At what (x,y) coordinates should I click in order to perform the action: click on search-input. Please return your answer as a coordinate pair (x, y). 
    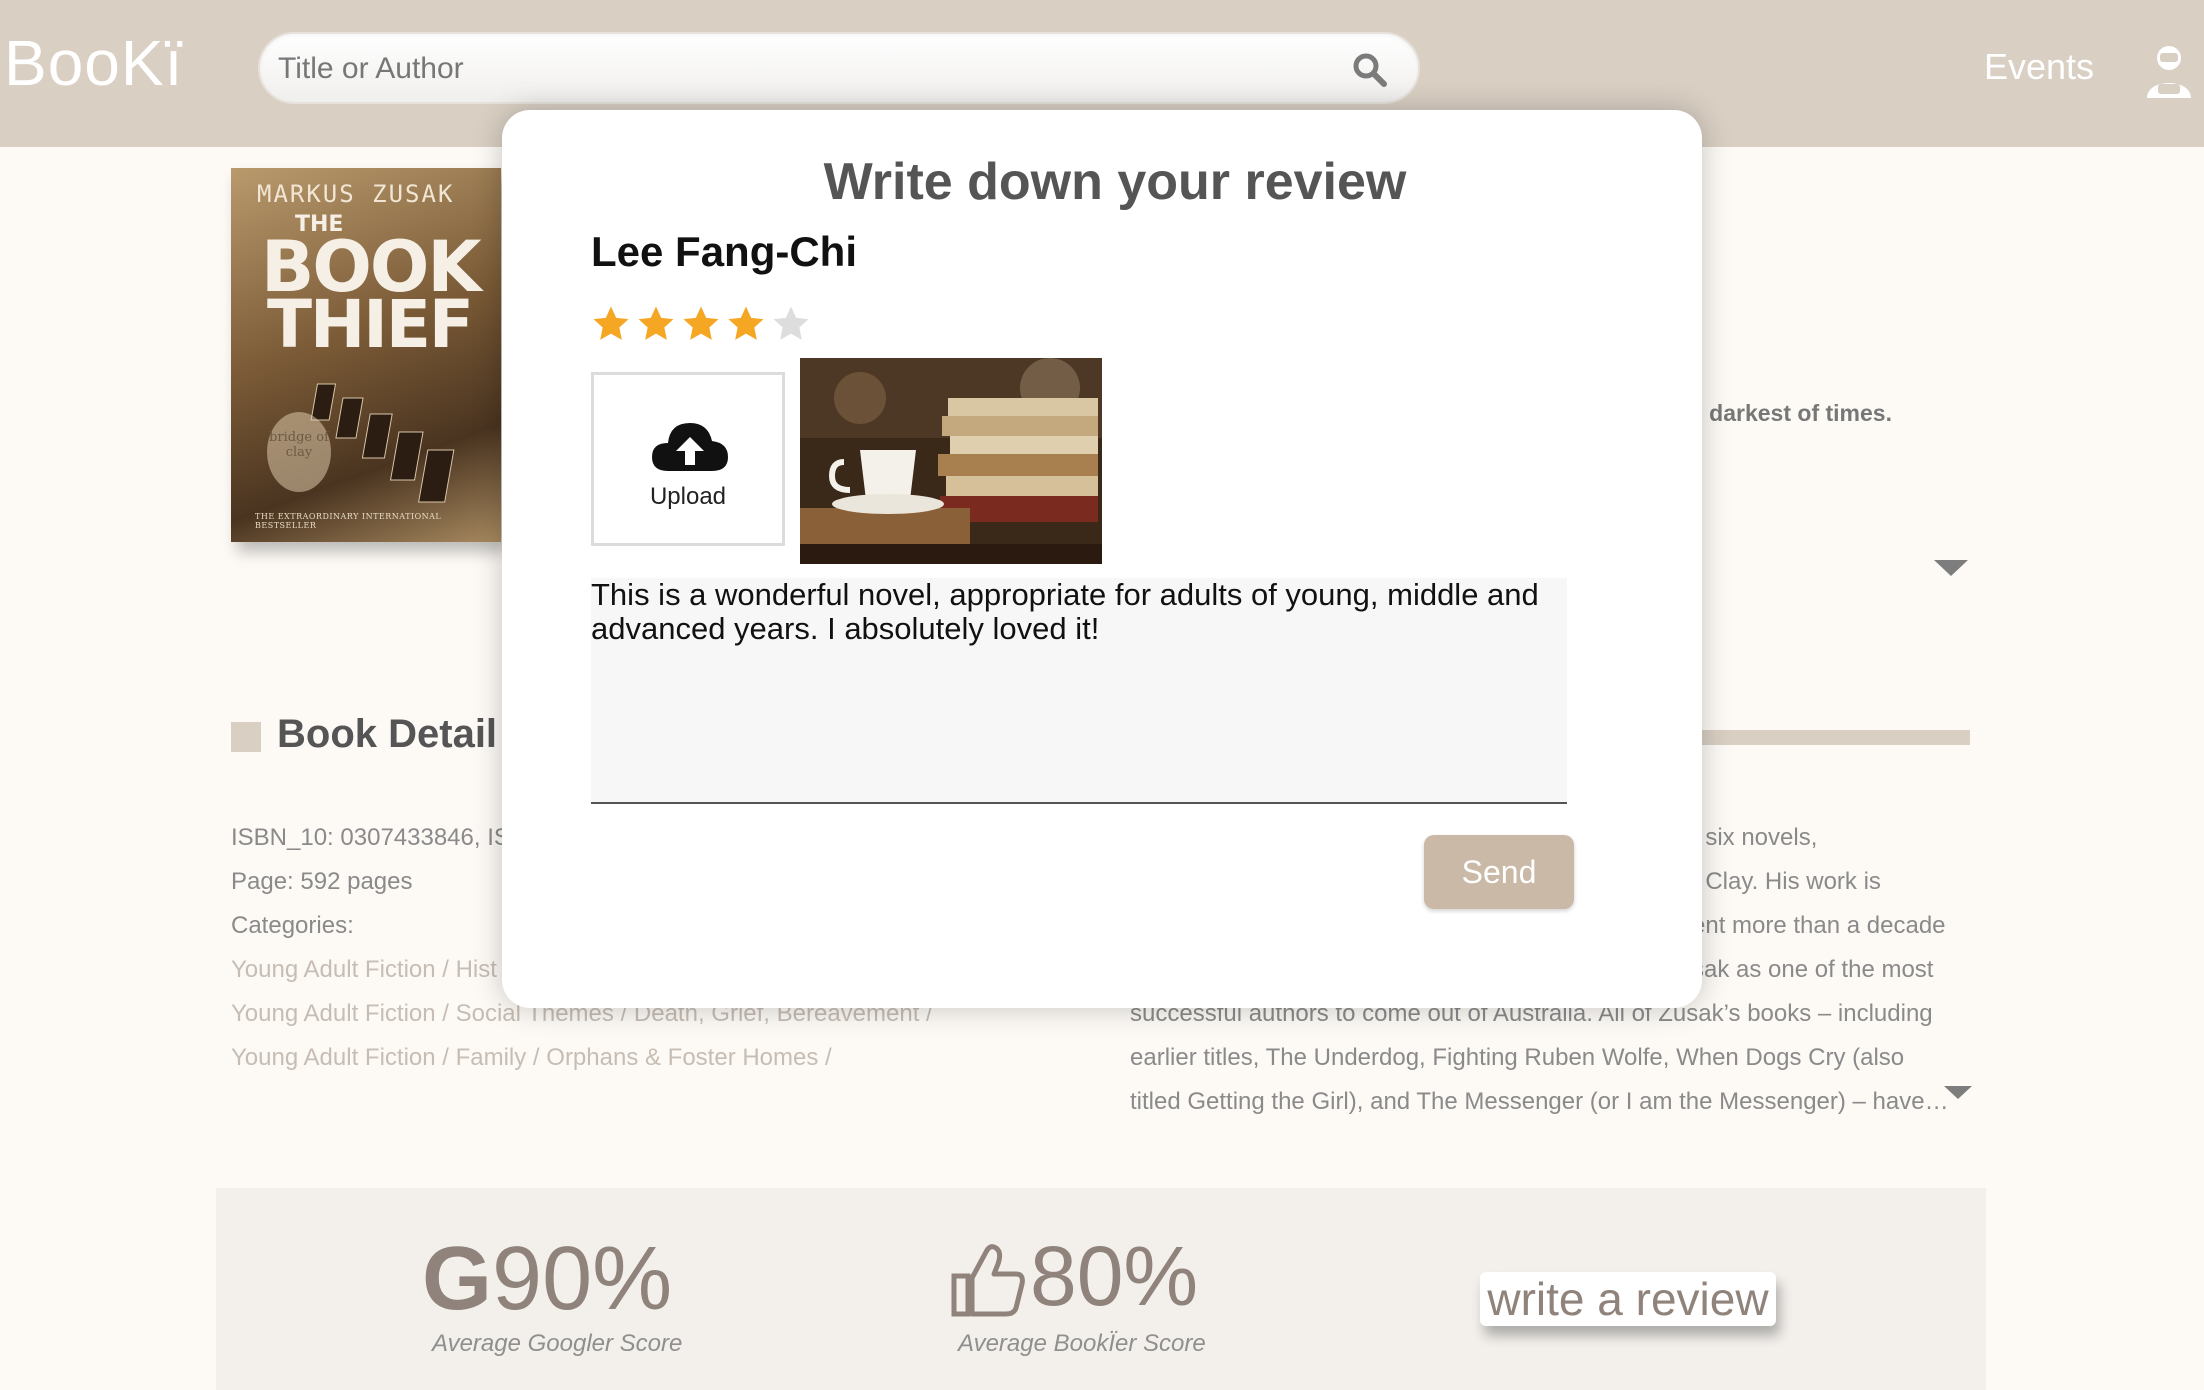
    Looking at the image, I should click on (798, 69).